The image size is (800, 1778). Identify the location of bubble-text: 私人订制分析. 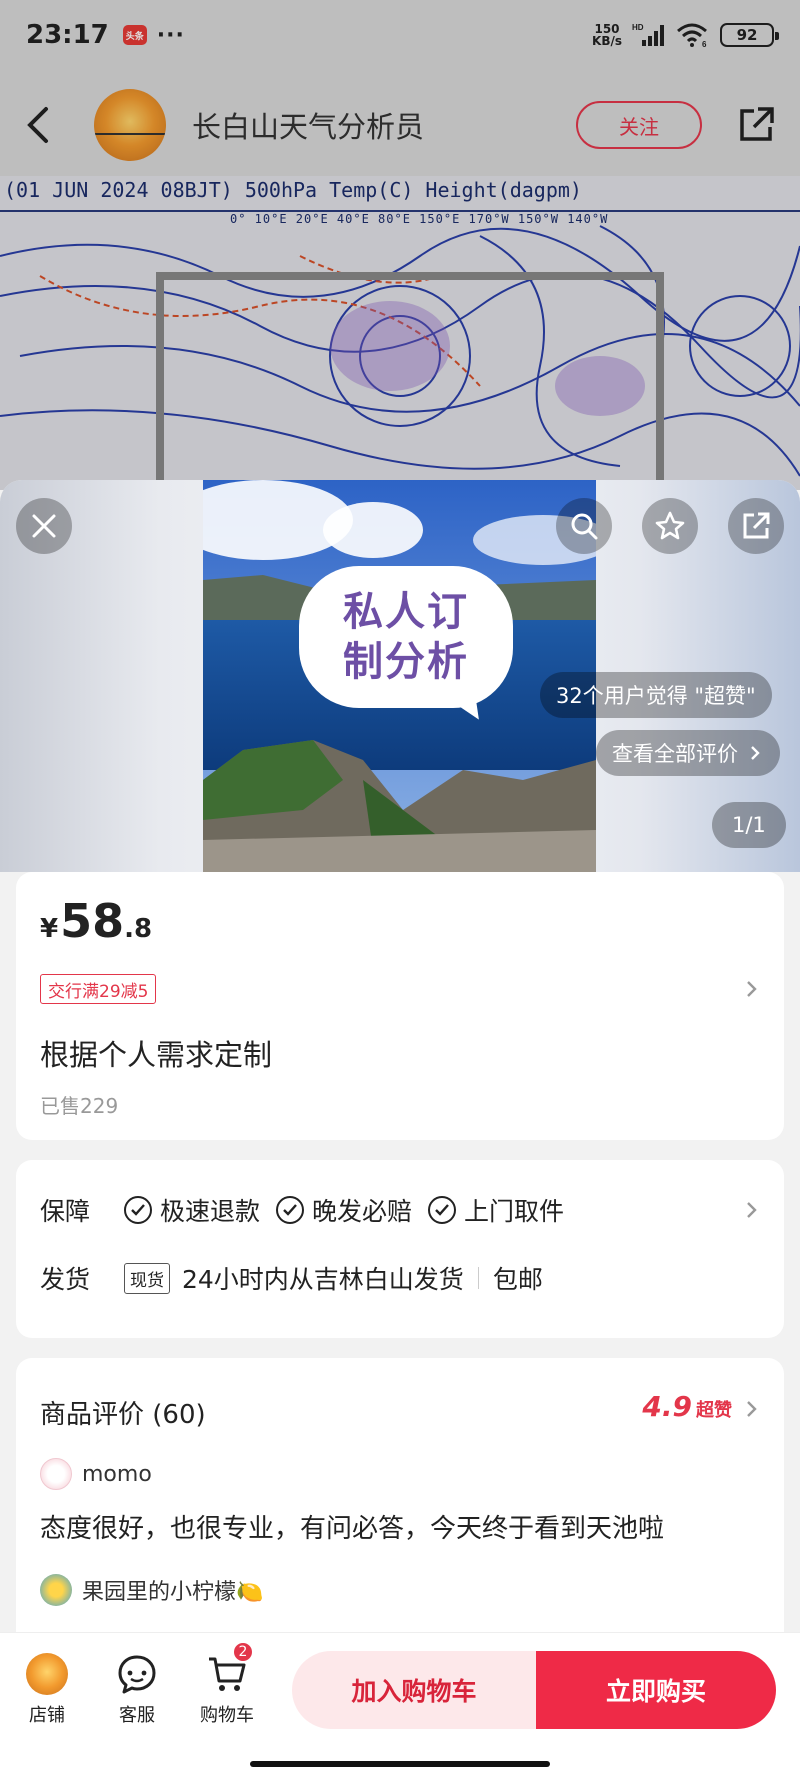
(406, 637).